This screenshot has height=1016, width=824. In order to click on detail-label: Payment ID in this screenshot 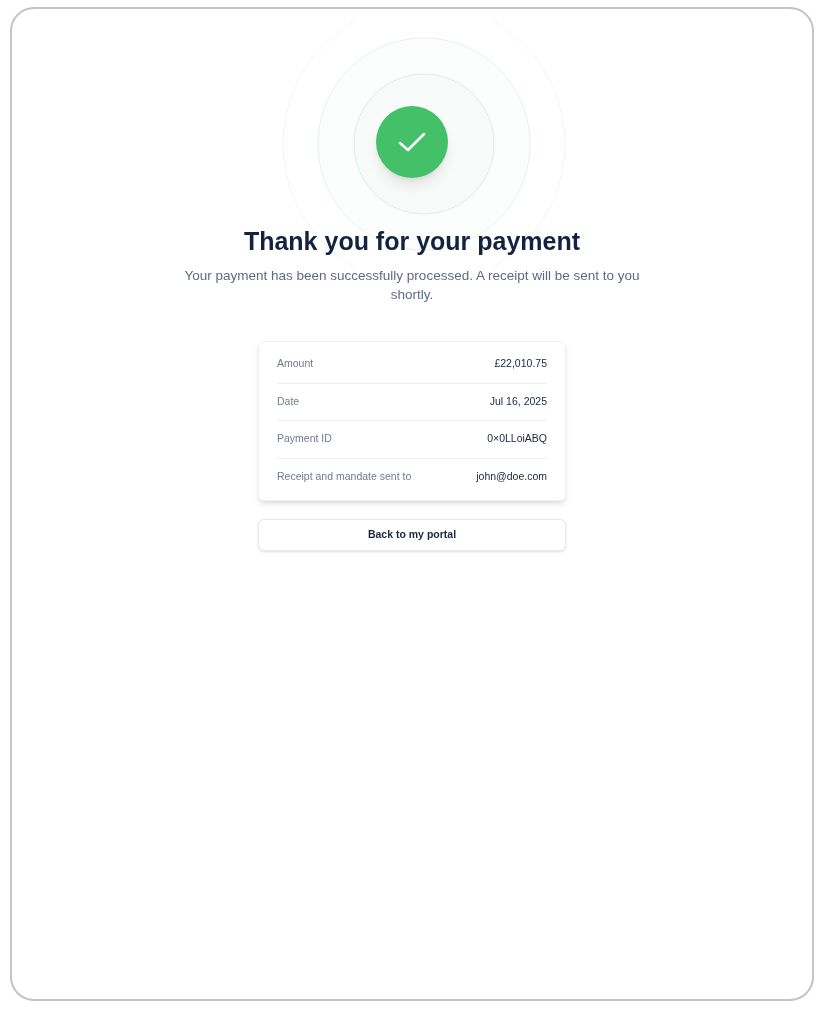, I will do `click(304, 439)`.